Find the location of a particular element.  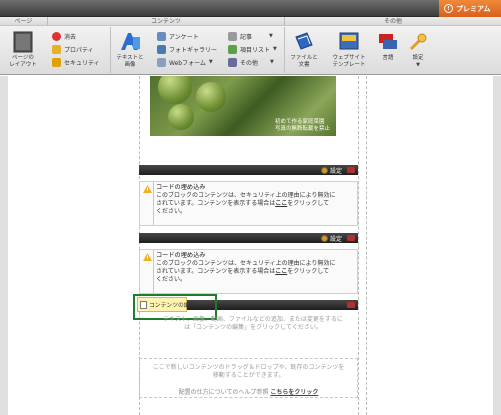

item-list-button: 項目リスト ▼ is located at coordinates (252, 49).